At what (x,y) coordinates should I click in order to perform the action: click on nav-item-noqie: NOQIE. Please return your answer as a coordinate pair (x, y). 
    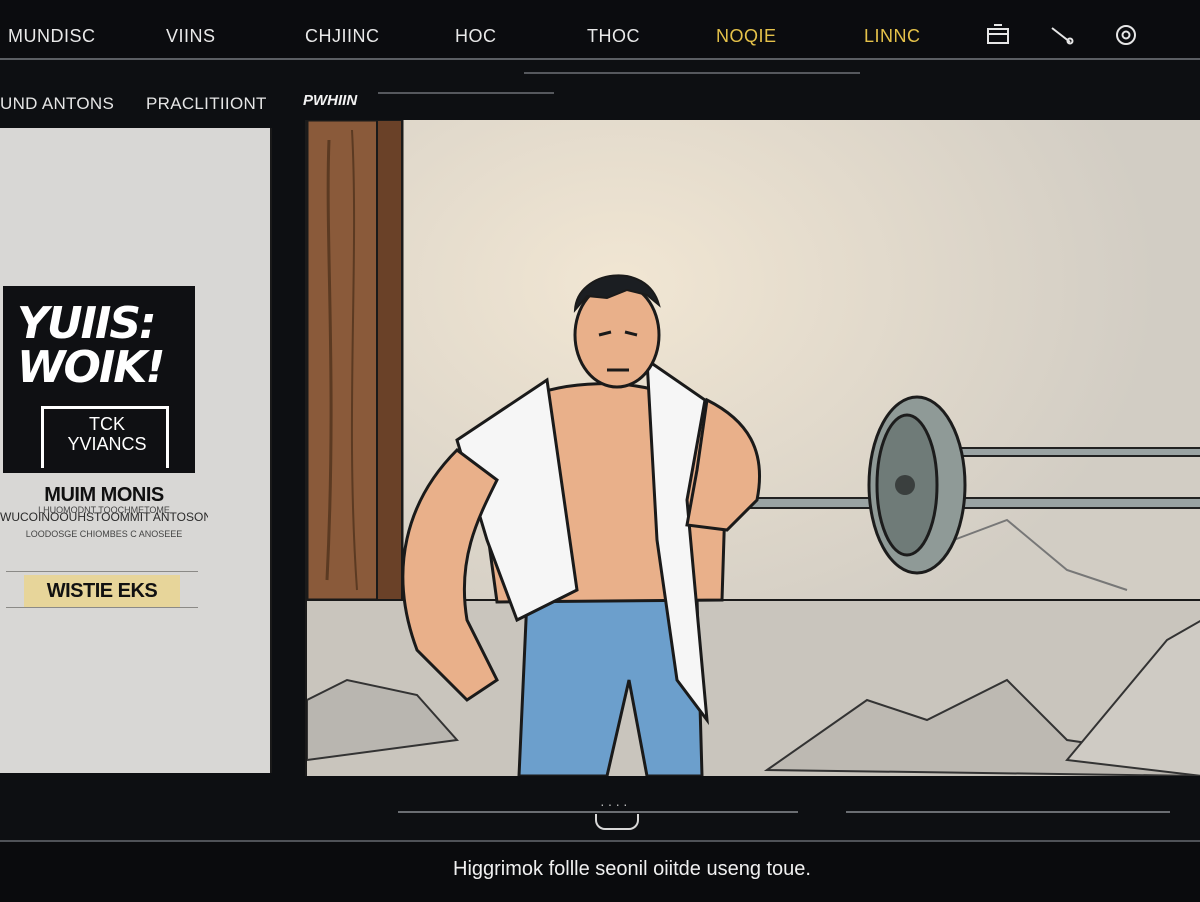
    Looking at the image, I should click on (746, 36).